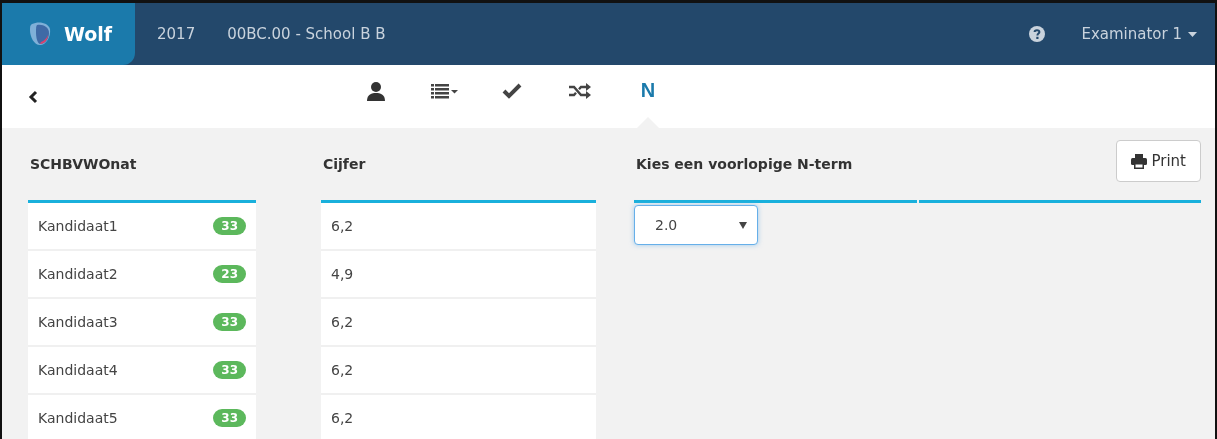 The image size is (1217, 439). Describe the element at coordinates (142, 417) in the screenshot. I see `candidate-row: Kandidaat5 33` at that location.